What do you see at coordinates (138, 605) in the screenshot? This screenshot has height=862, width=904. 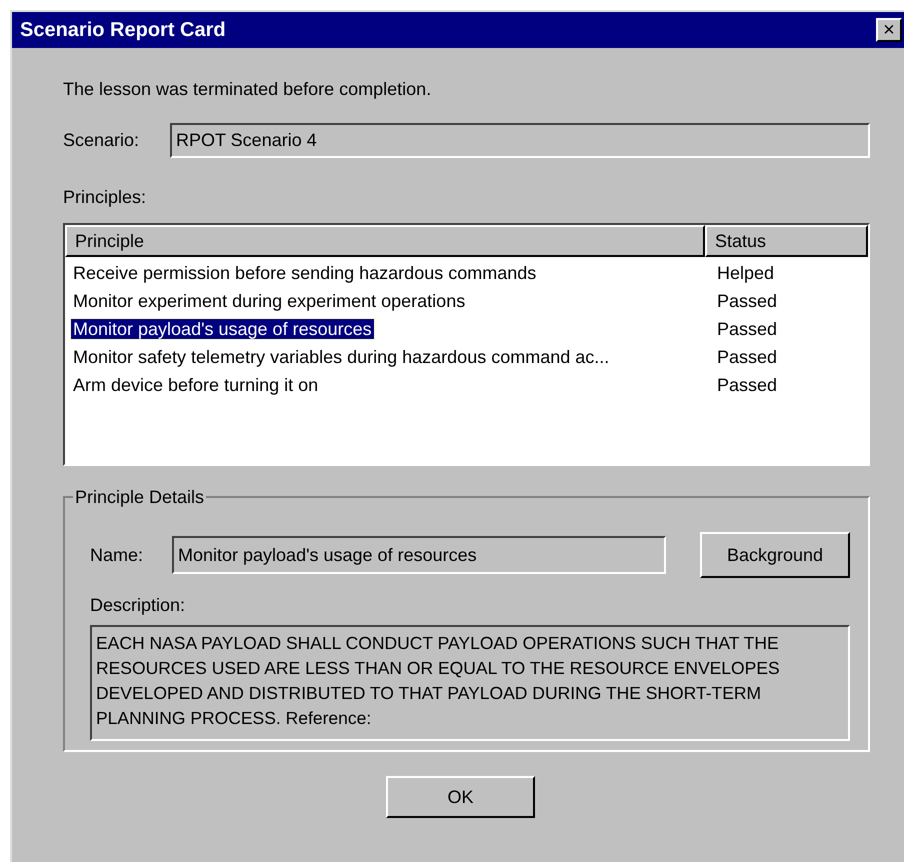 I see `description-label: Description:` at bounding box center [138, 605].